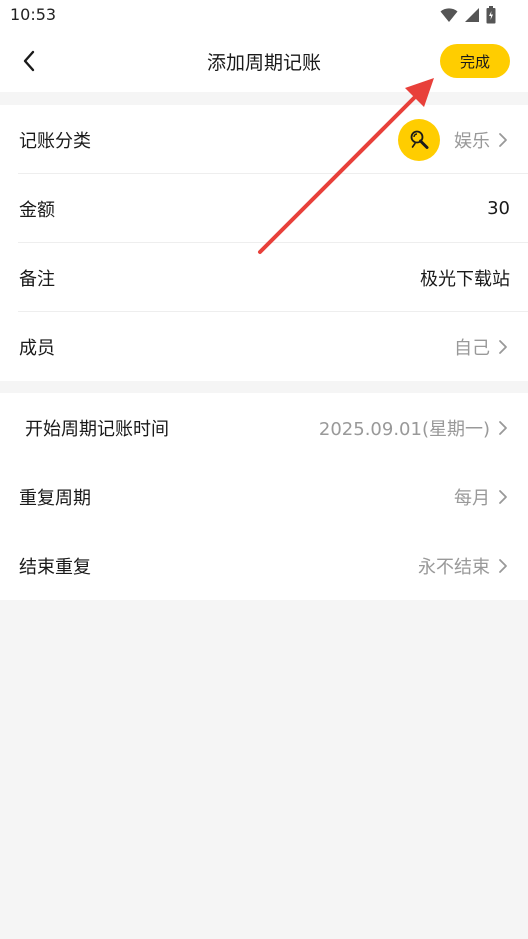 Image resolution: width=528 pixels, height=939 pixels. Describe the element at coordinates (475, 61) in the screenshot. I see `done-button: 完成` at that location.